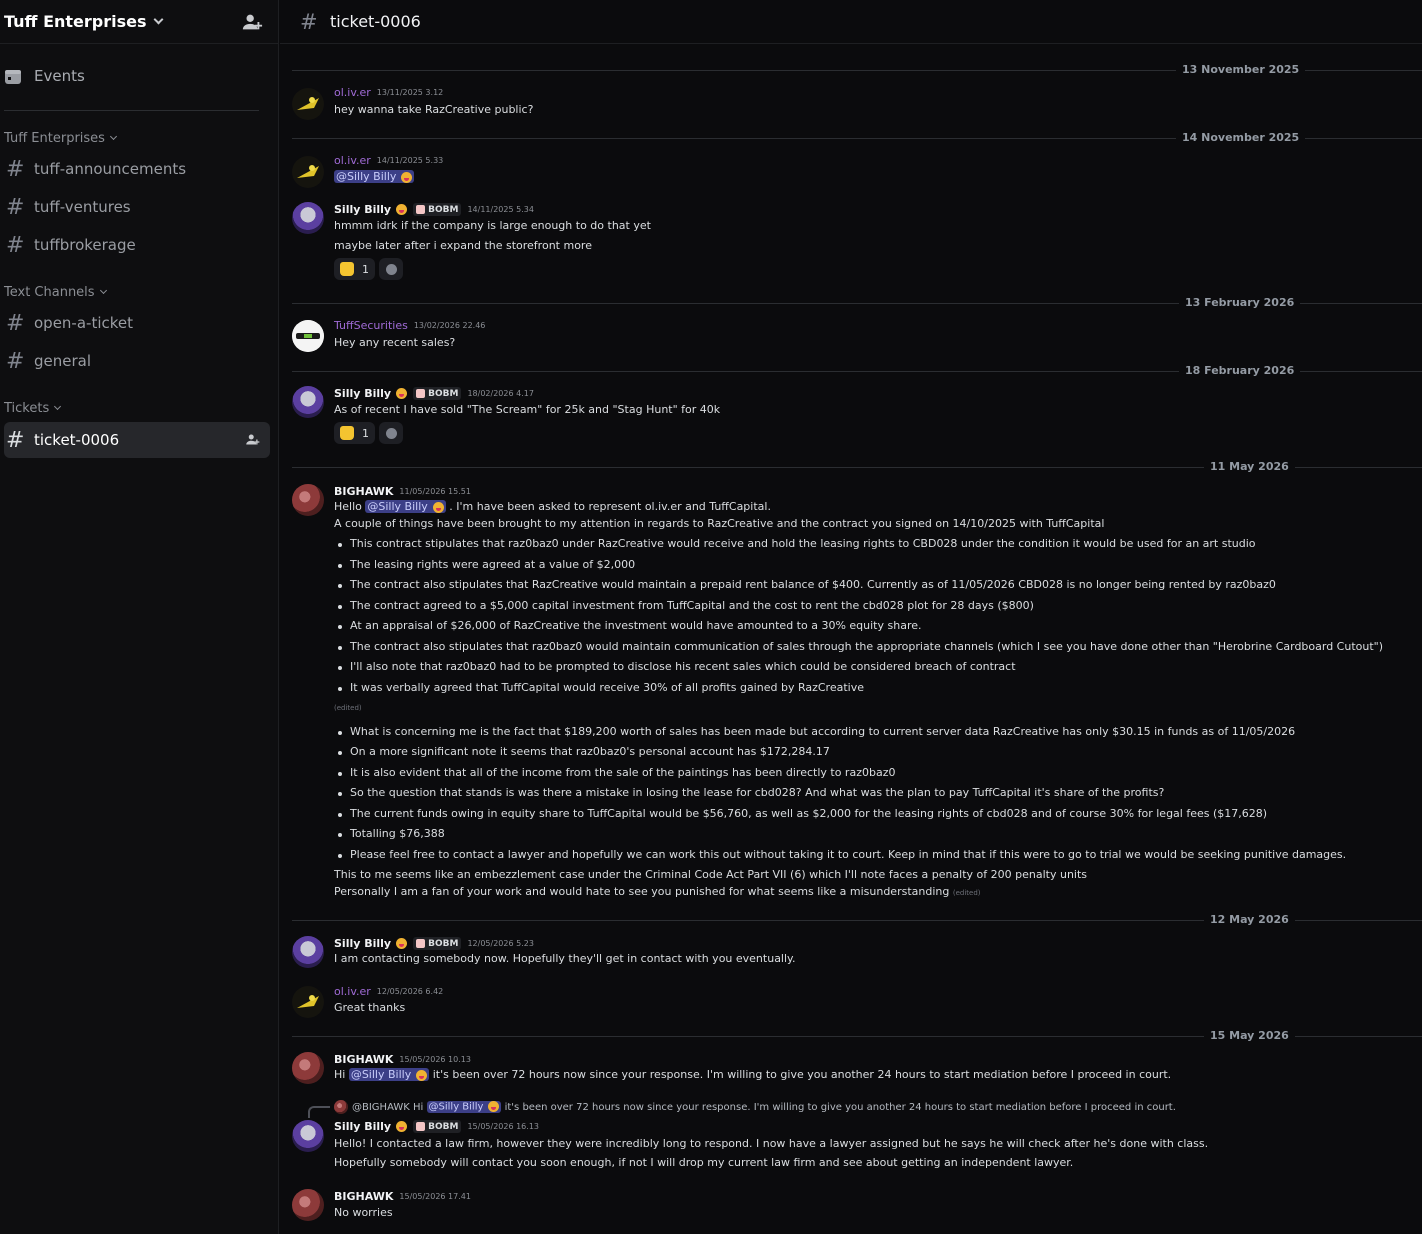 The image size is (1422, 1234). Describe the element at coordinates (381, 1074) in the screenshot. I see `mention-text: @Silly Billy` at that location.